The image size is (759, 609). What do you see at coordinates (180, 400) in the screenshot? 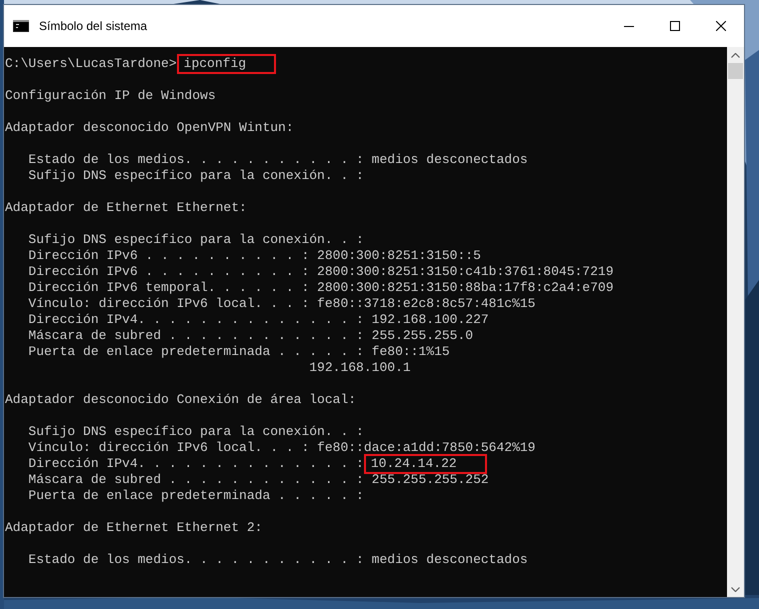
I see `console-line: Adaptador desconocido Conexión de área local:` at bounding box center [180, 400].